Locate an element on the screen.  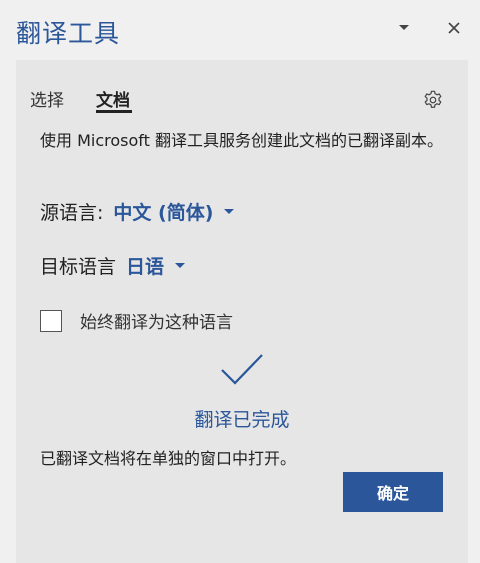
target-language-row: 目标语言 日语 is located at coordinates (113, 265).